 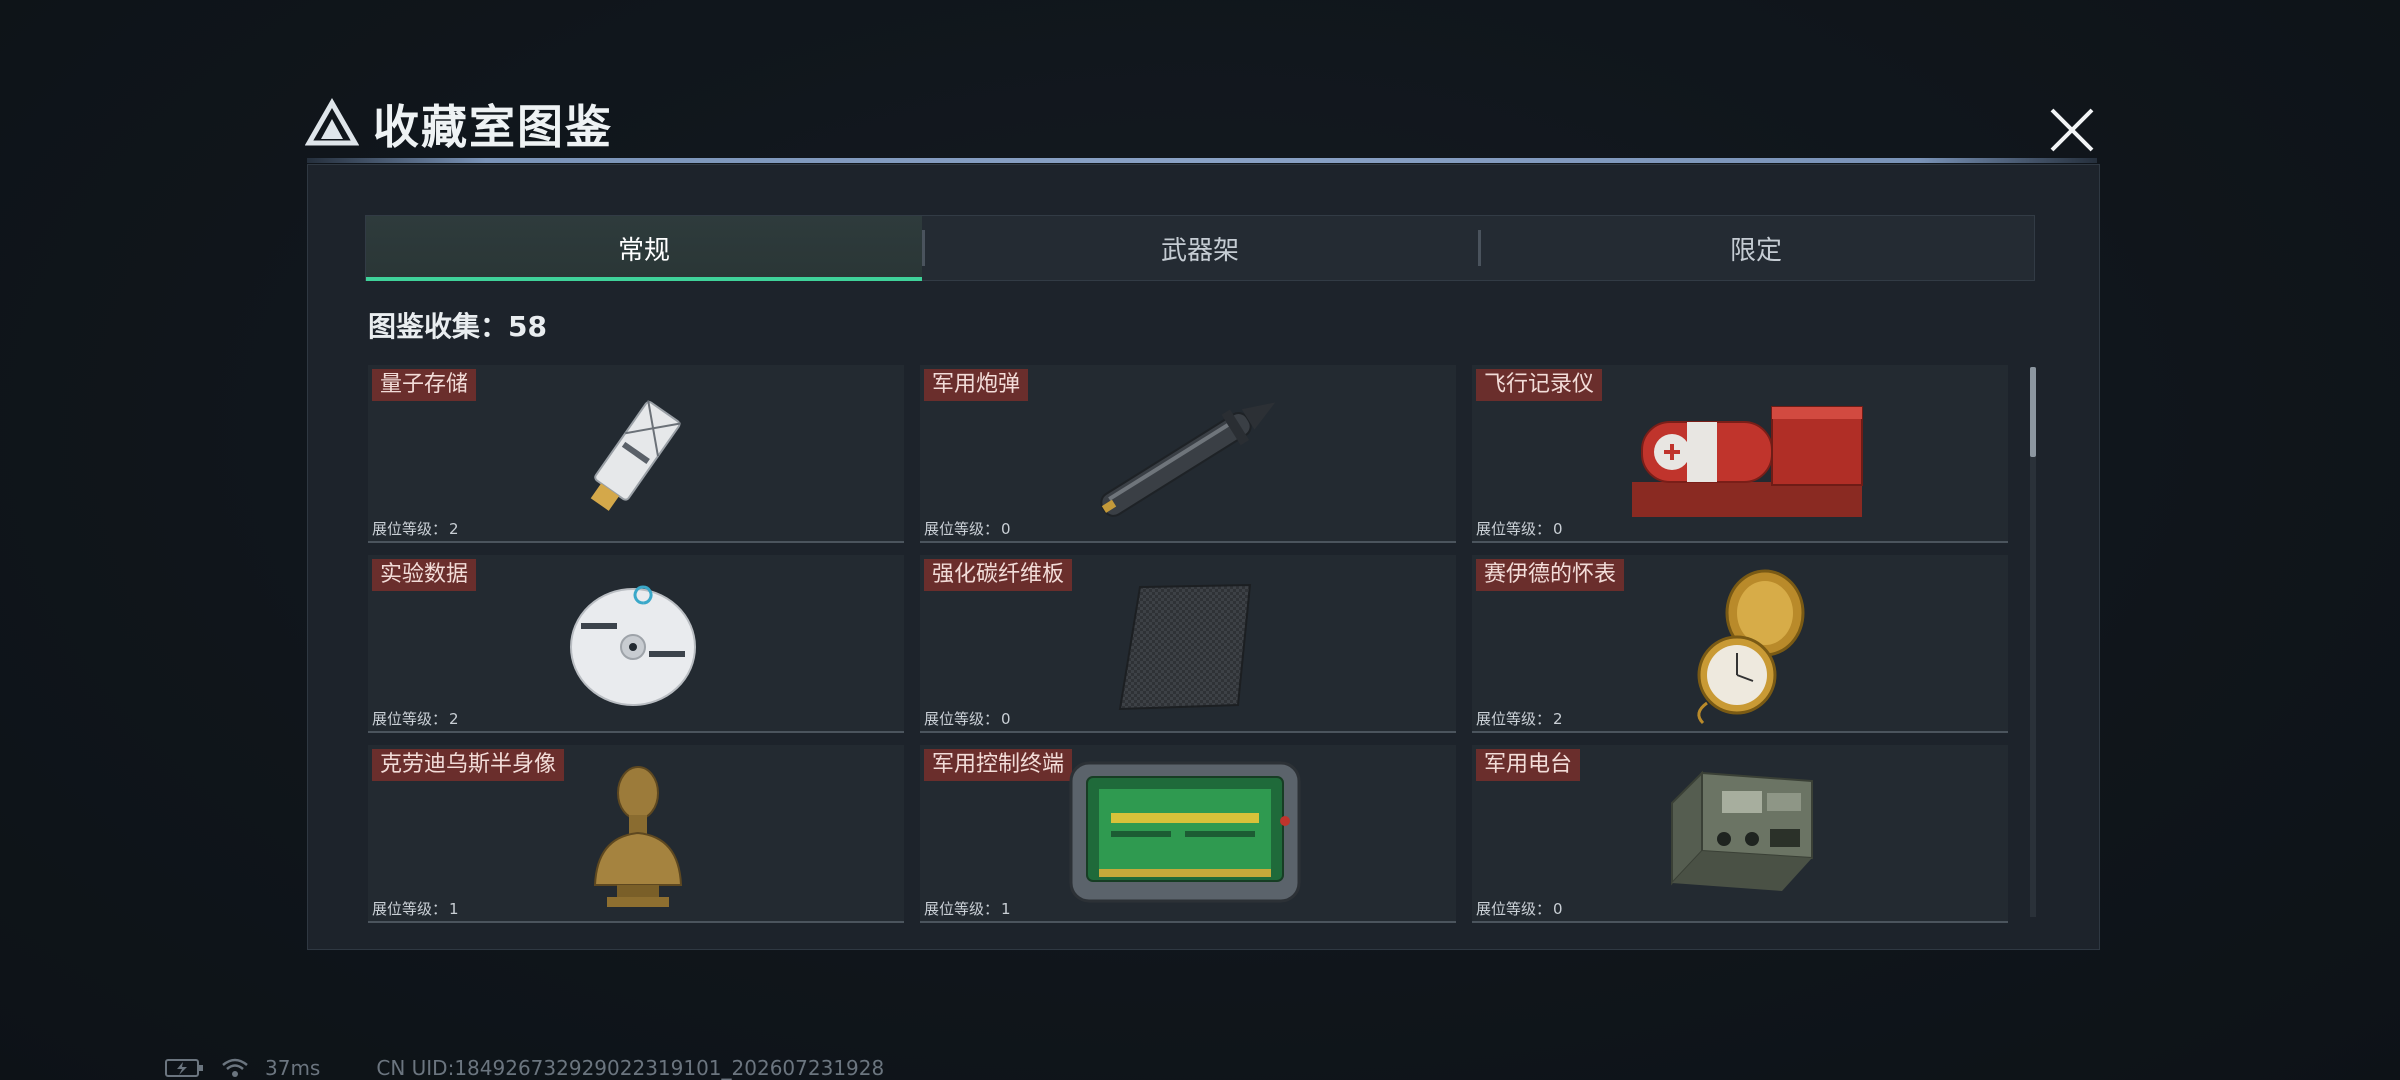 I want to click on item-name: 赛伊德的怀表, so click(x=1550, y=575).